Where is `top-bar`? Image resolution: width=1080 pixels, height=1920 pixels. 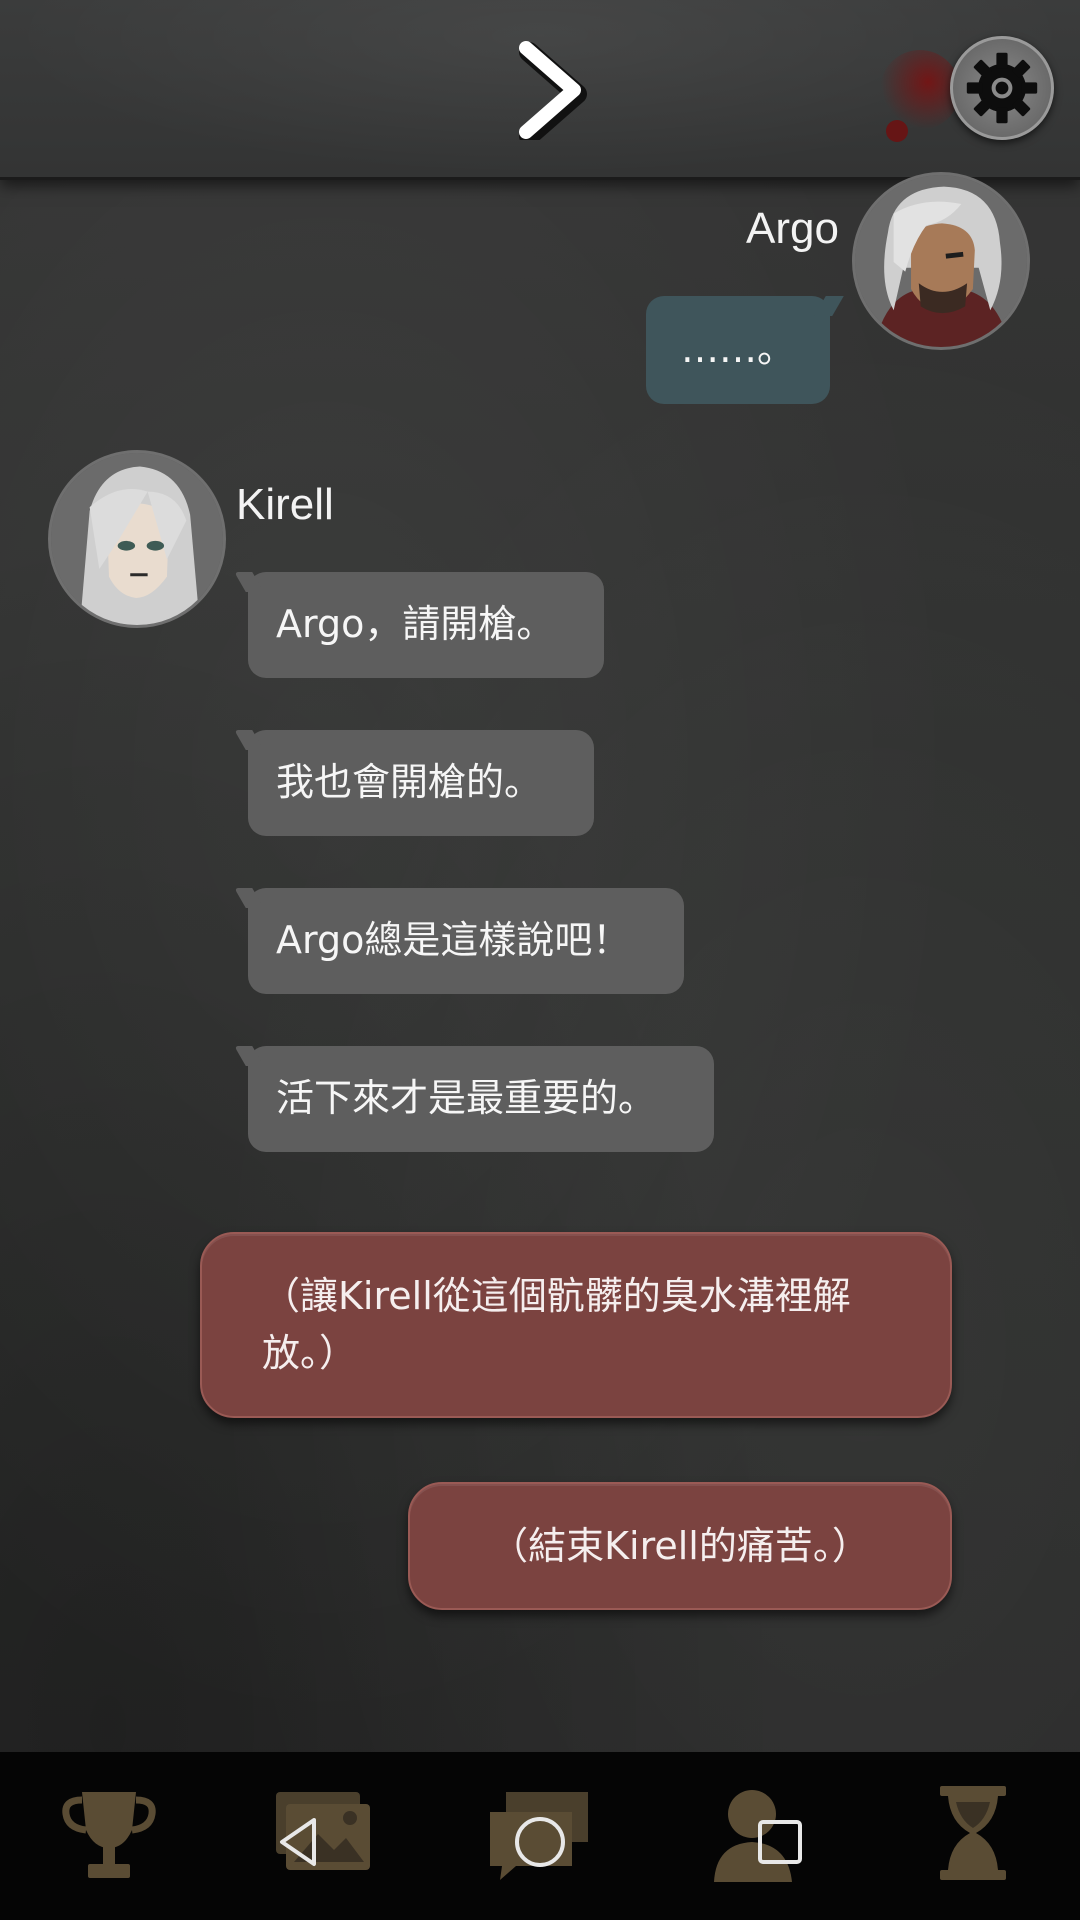 top-bar is located at coordinates (540, 90).